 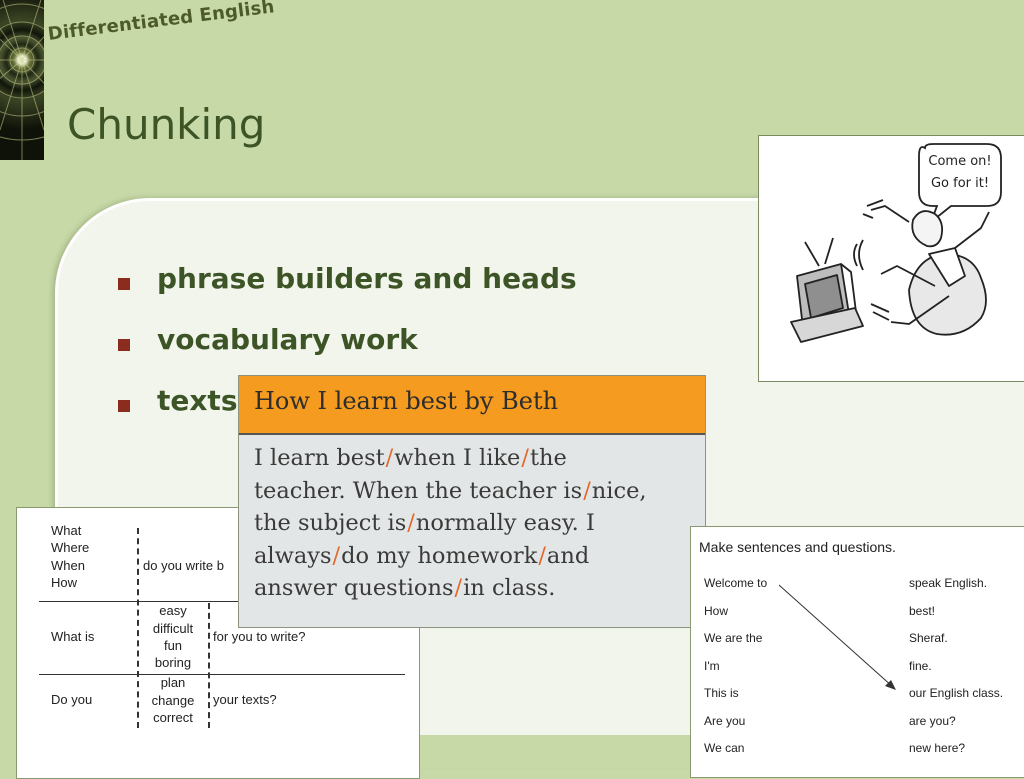 What do you see at coordinates (960, 161) in the screenshot?
I see `speech-bubble-line: Come on!` at bounding box center [960, 161].